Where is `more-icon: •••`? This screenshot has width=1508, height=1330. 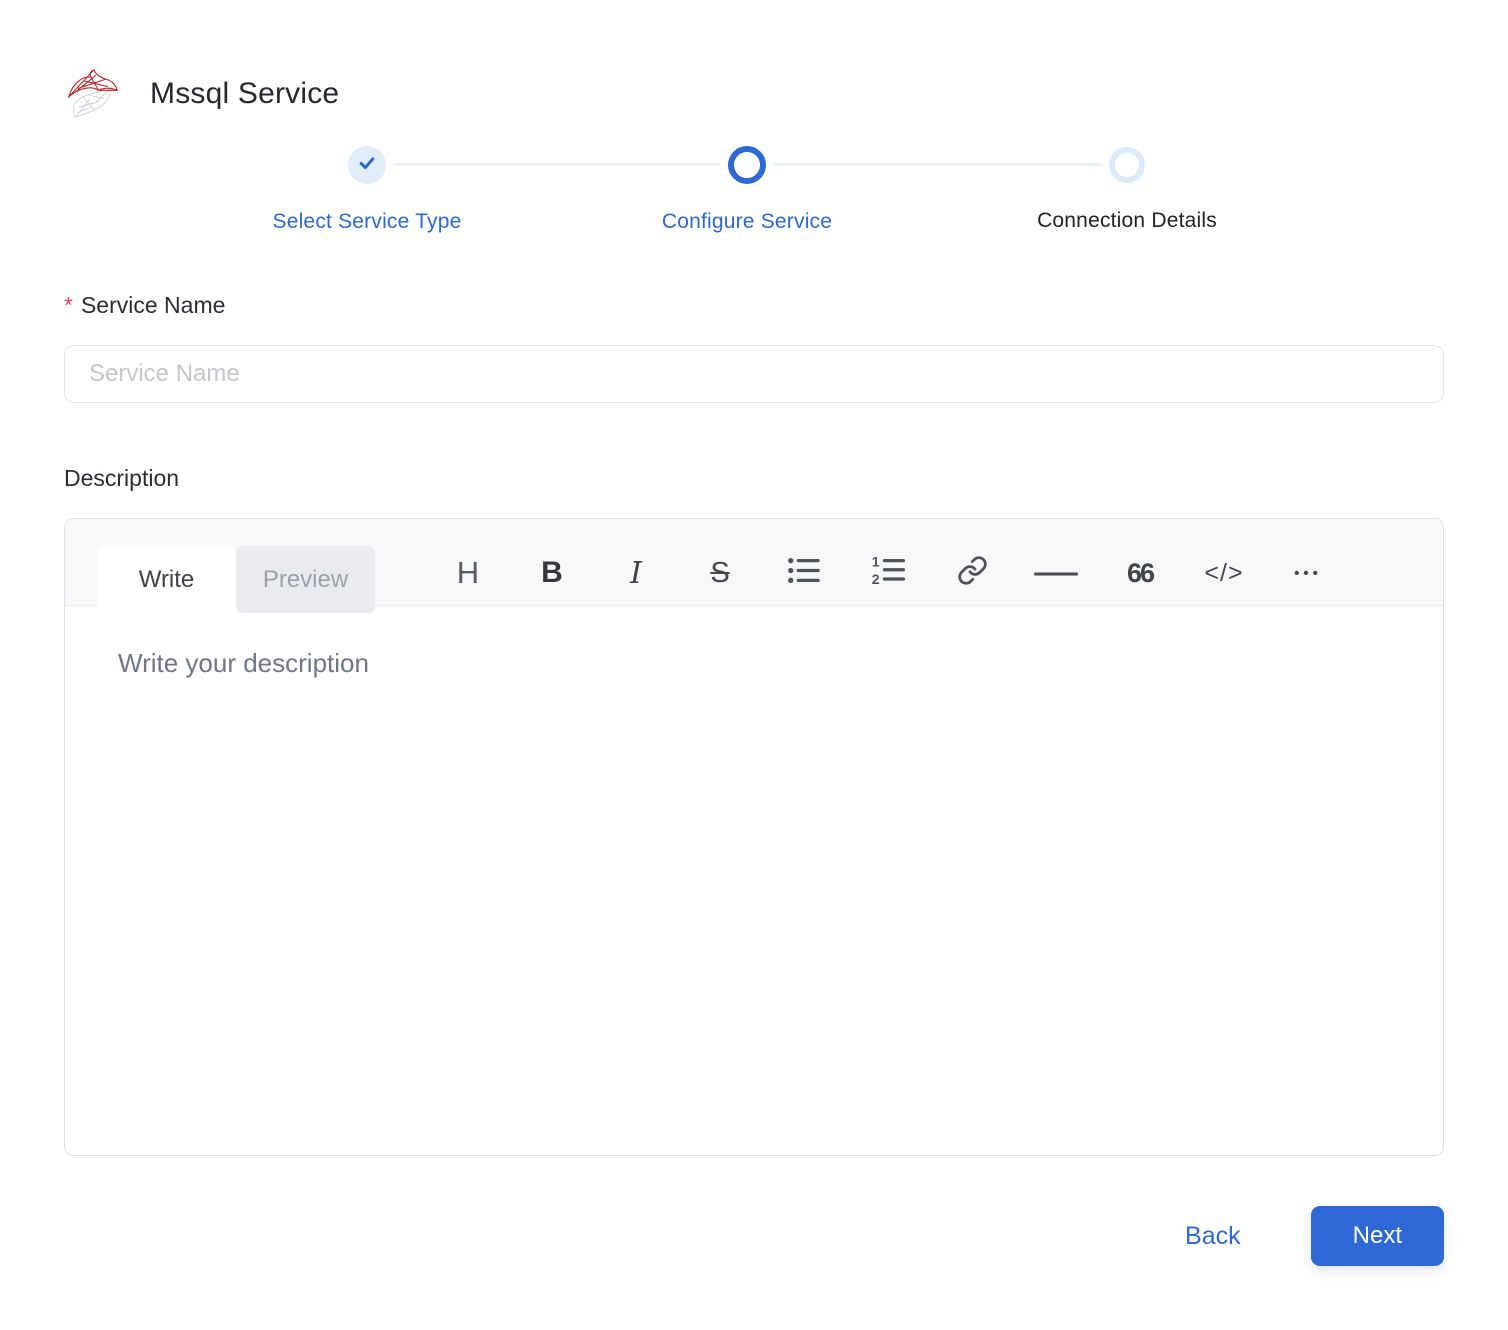
more-icon: ••• is located at coordinates (1308, 573).